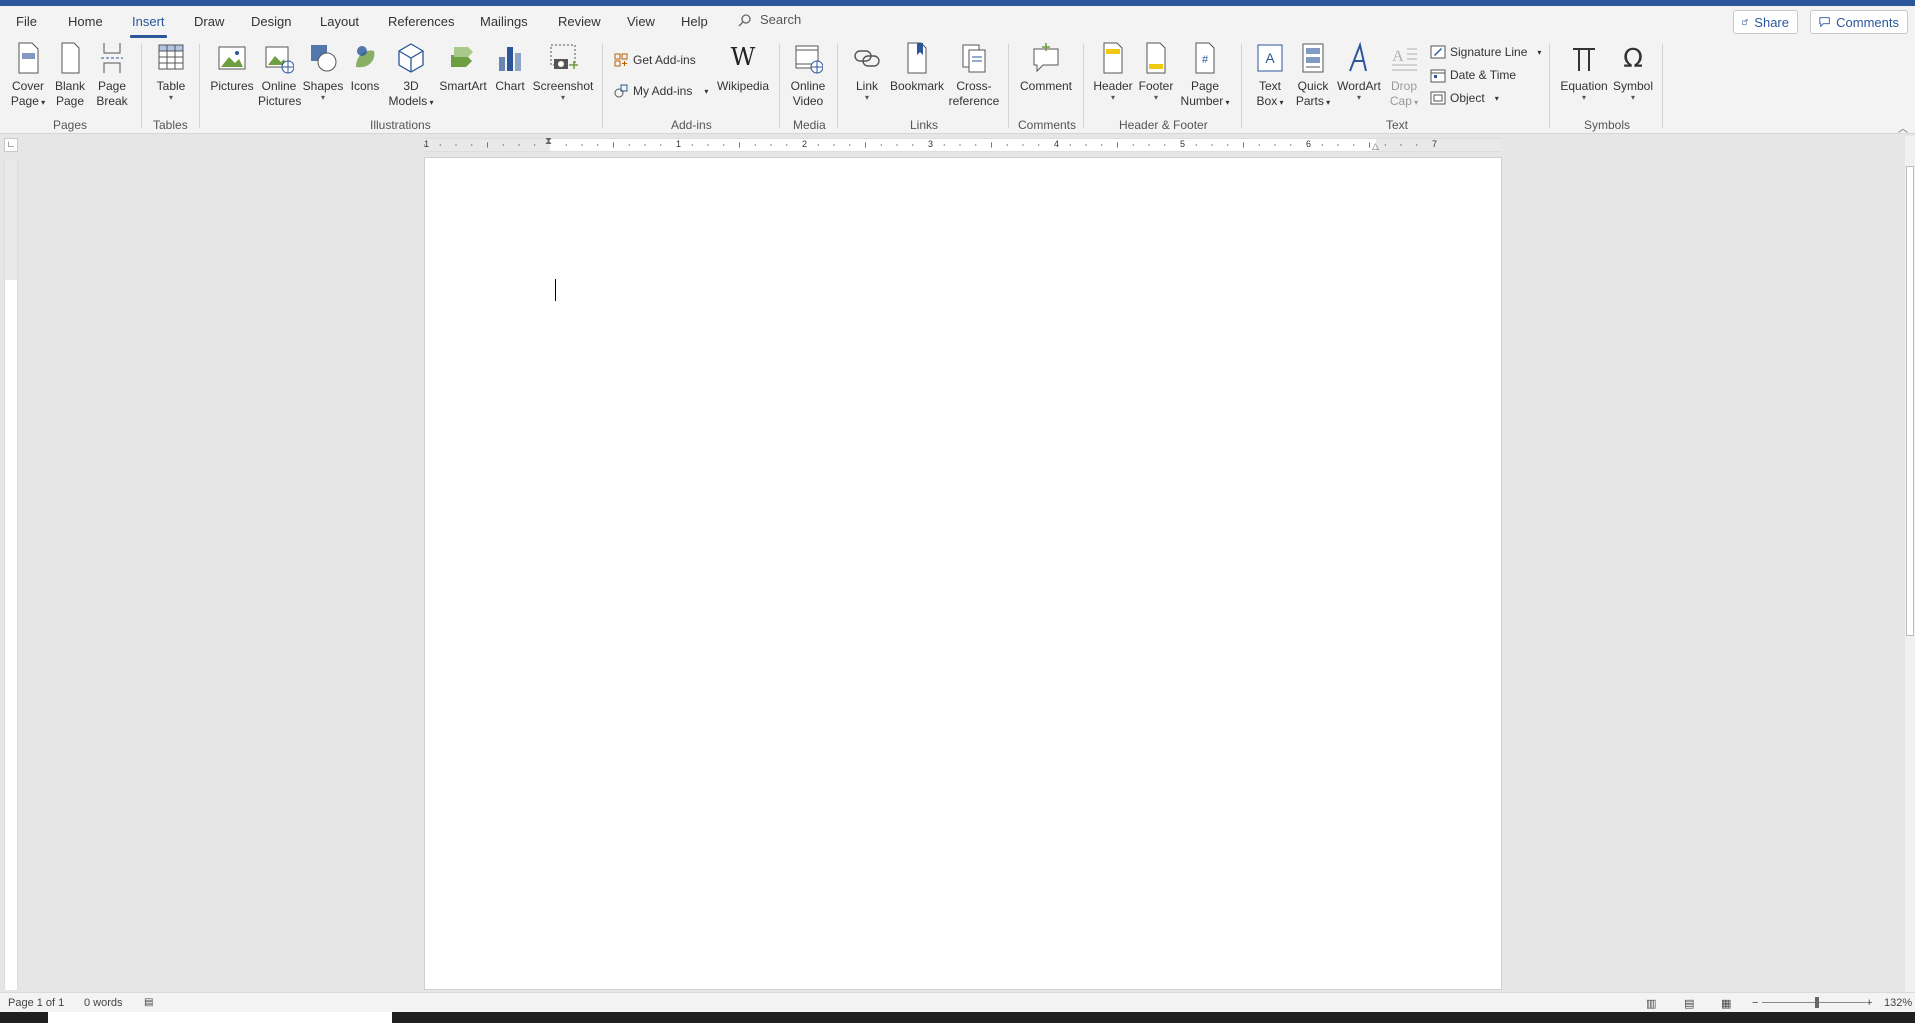 The height and width of the screenshot is (1023, 1915). I want to click on web-layout-icon: ▦, so click(1726, 1003).